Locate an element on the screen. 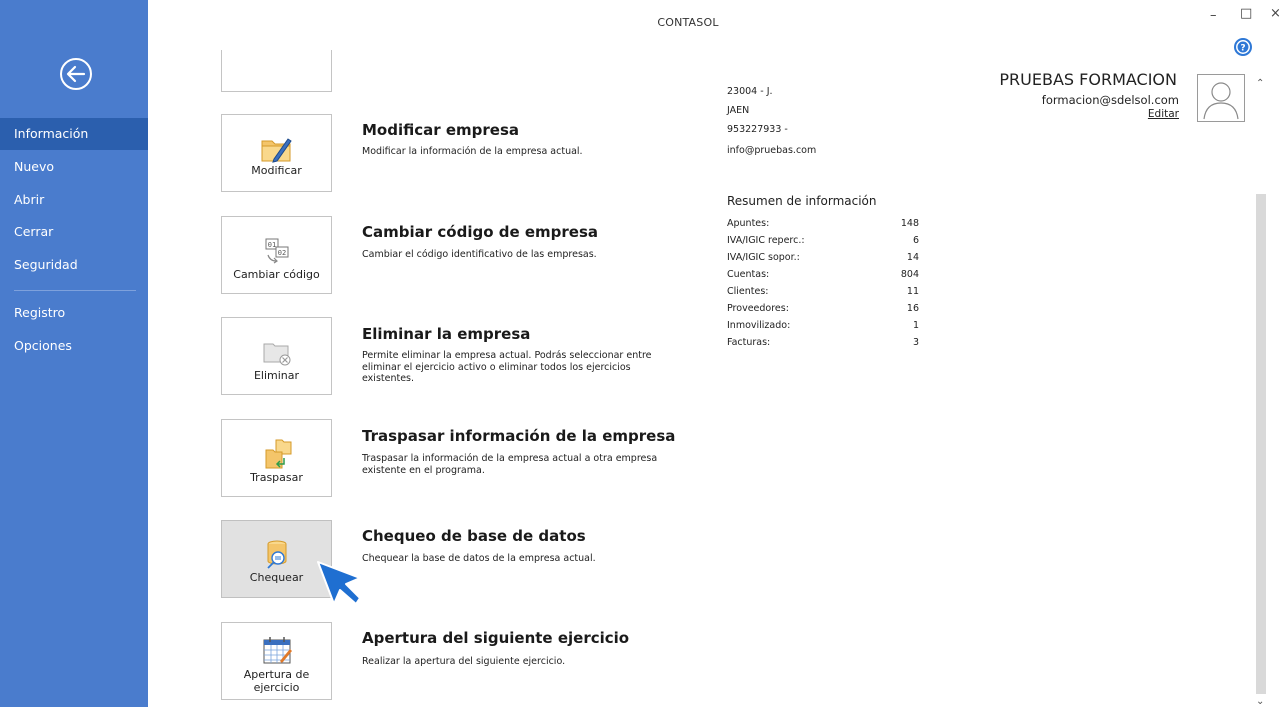 This screenshot has width=1282, height=707. action-title: Apertura del siguiente ejercicio is located at coordinates (496, 638).